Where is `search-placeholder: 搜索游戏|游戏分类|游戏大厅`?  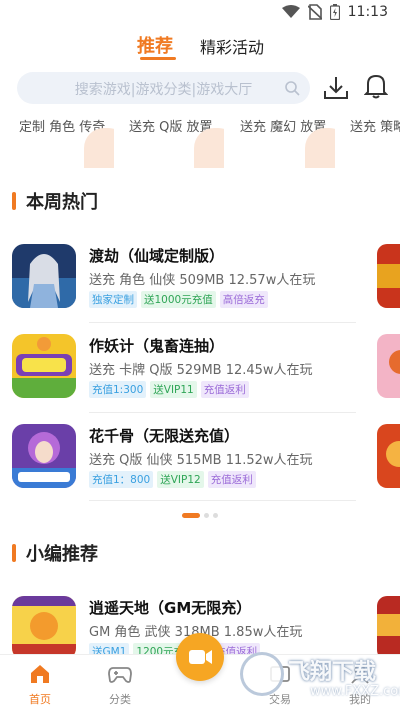
search-placeholder: 搜索游戏|游戏分类|游戏大厅 is located at coordinates (163, 90).